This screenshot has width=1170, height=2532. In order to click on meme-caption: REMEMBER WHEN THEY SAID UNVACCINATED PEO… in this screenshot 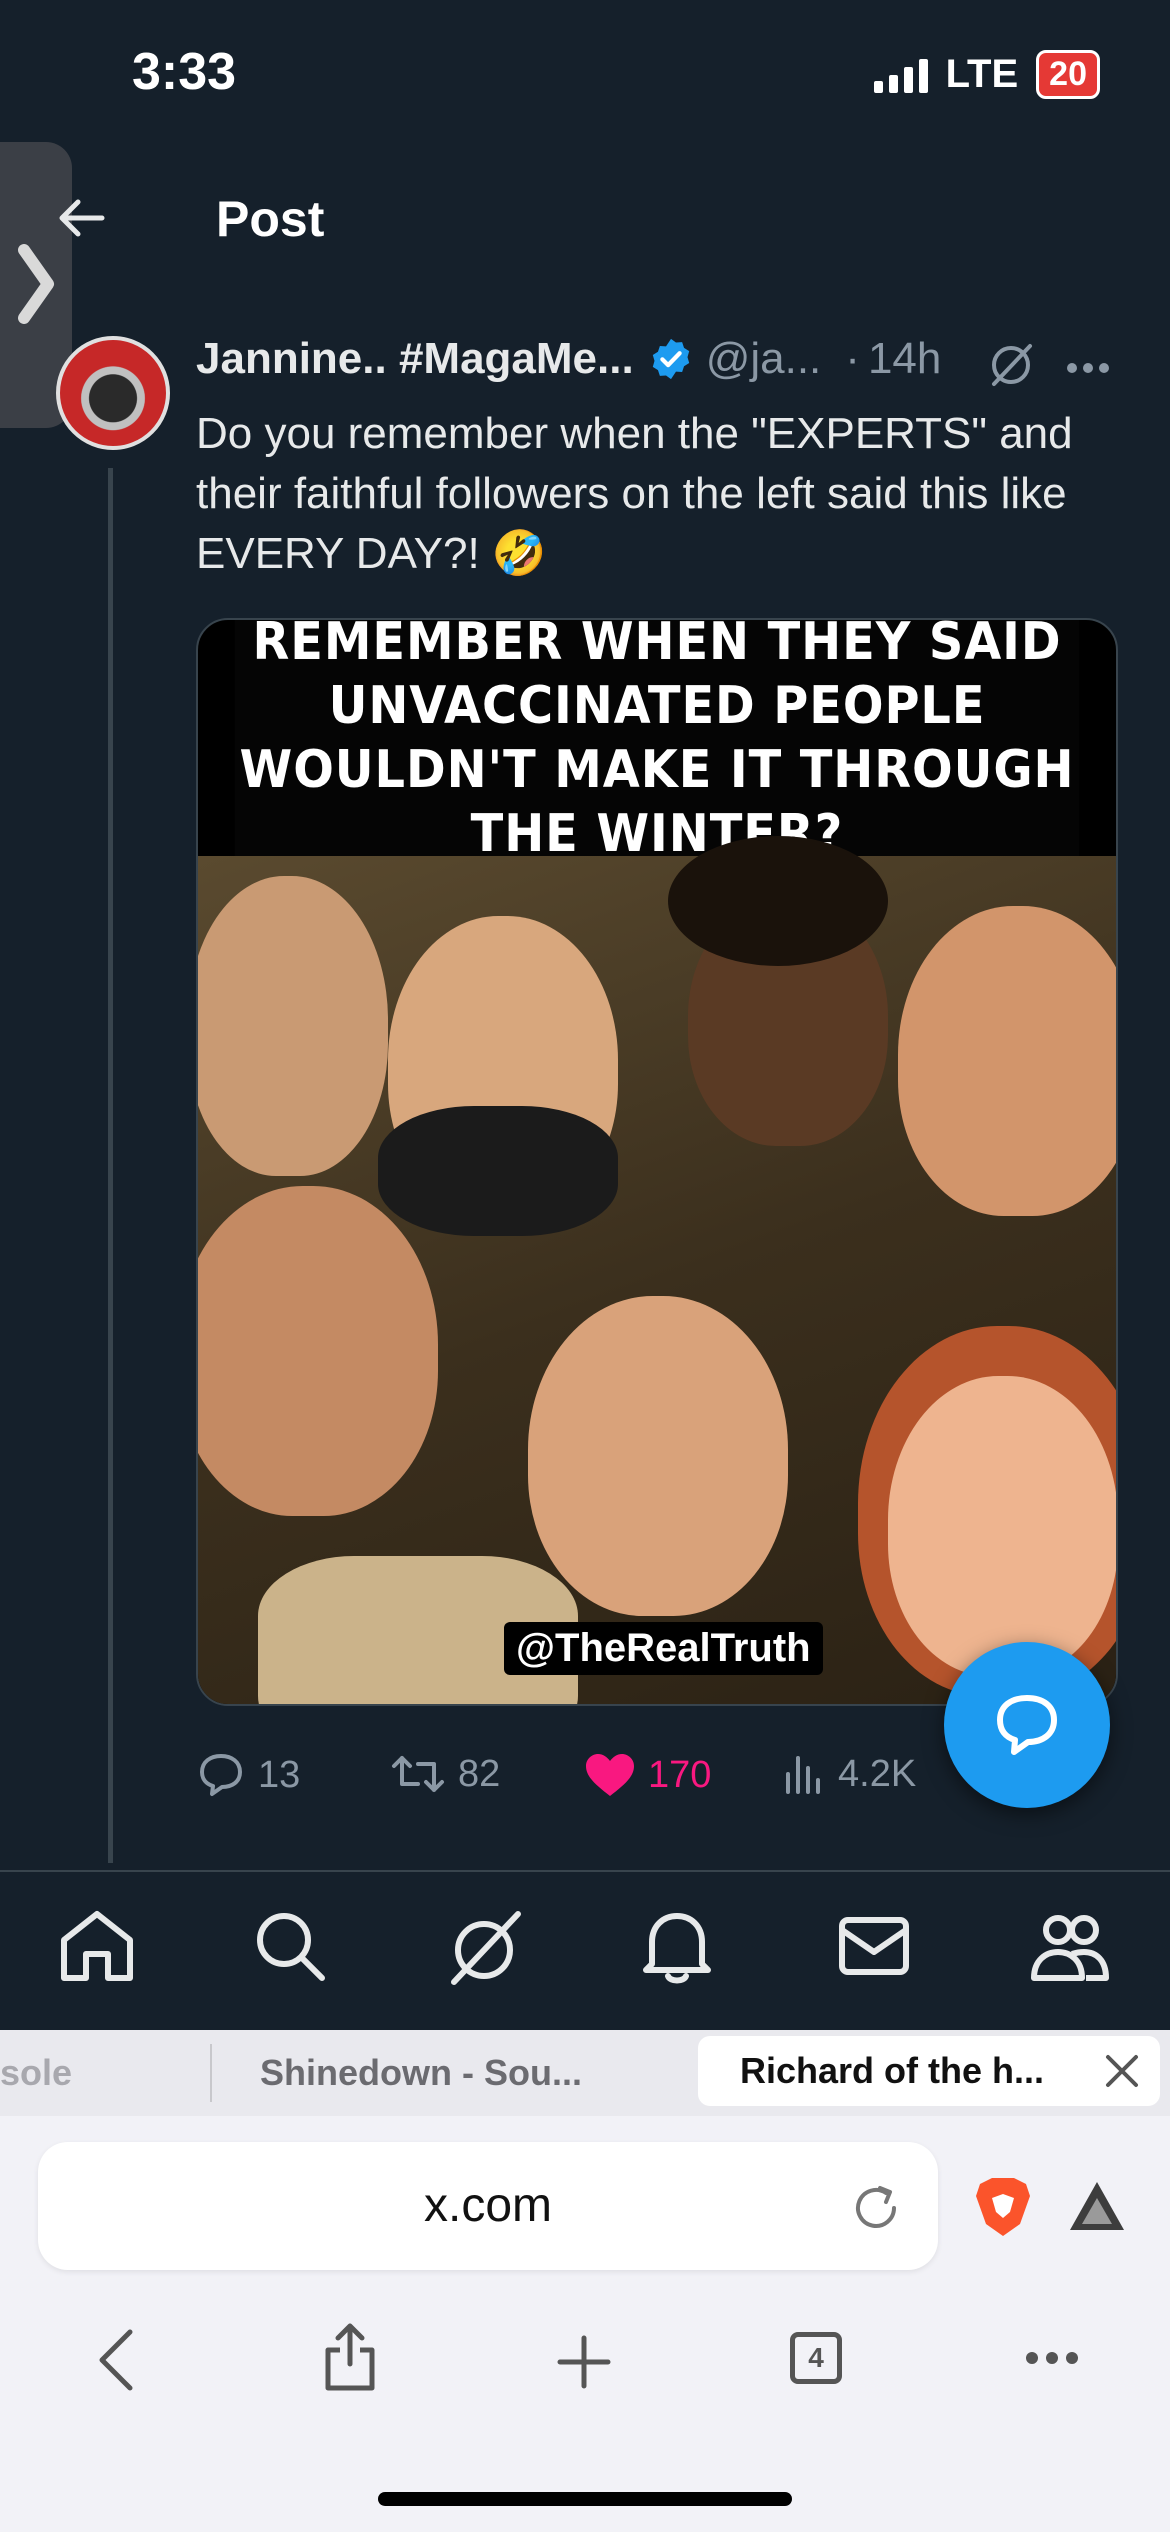, I will do `click(657, 742)`.